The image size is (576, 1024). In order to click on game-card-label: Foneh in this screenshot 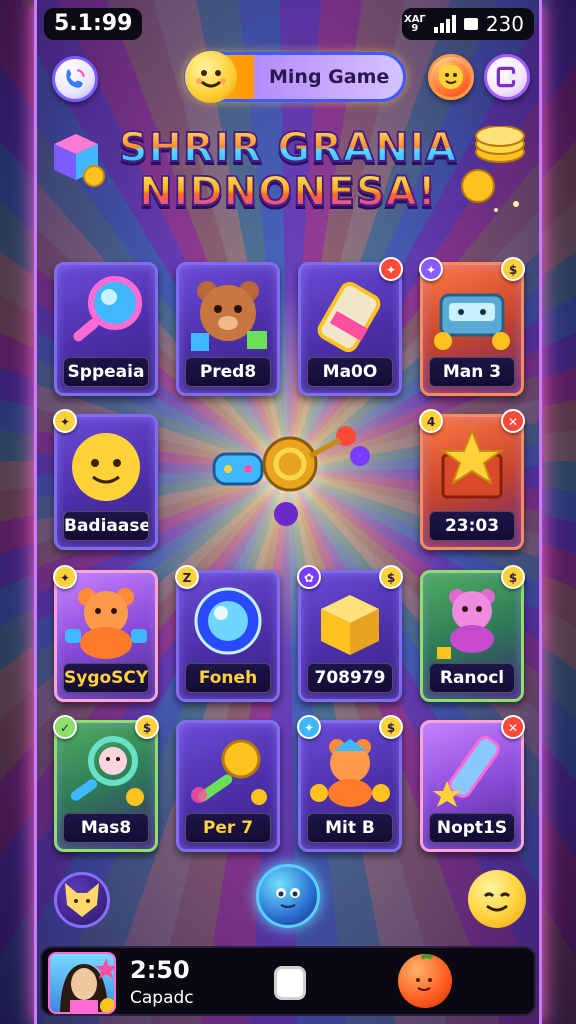, I will do `click(228, 678)`.